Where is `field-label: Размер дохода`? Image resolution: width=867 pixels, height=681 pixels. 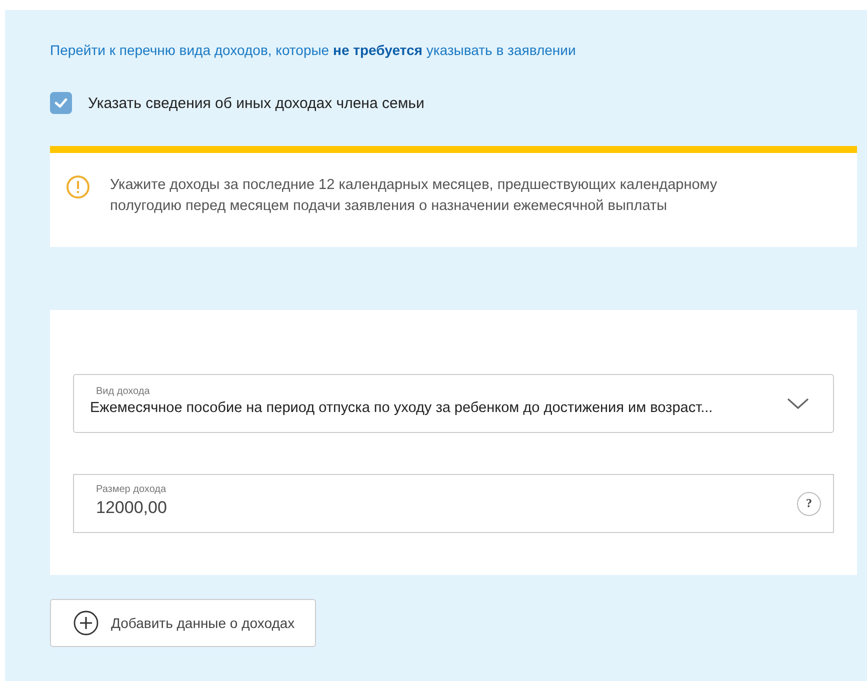 field-label: Размер дохода is located at coordinates (132, 489).